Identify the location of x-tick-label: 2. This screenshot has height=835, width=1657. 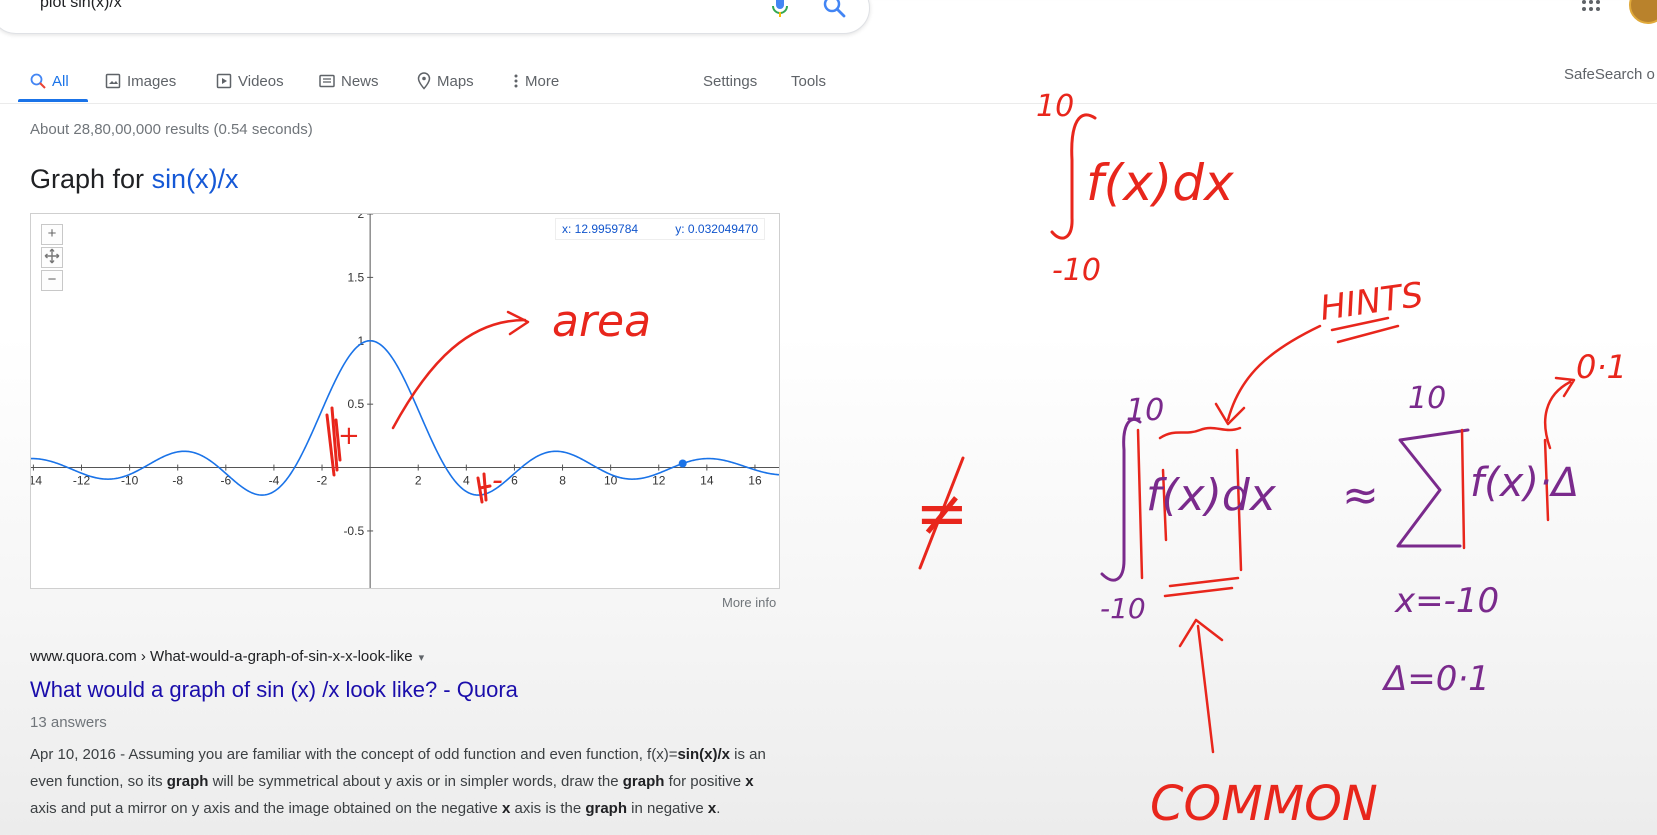
(418, 481).